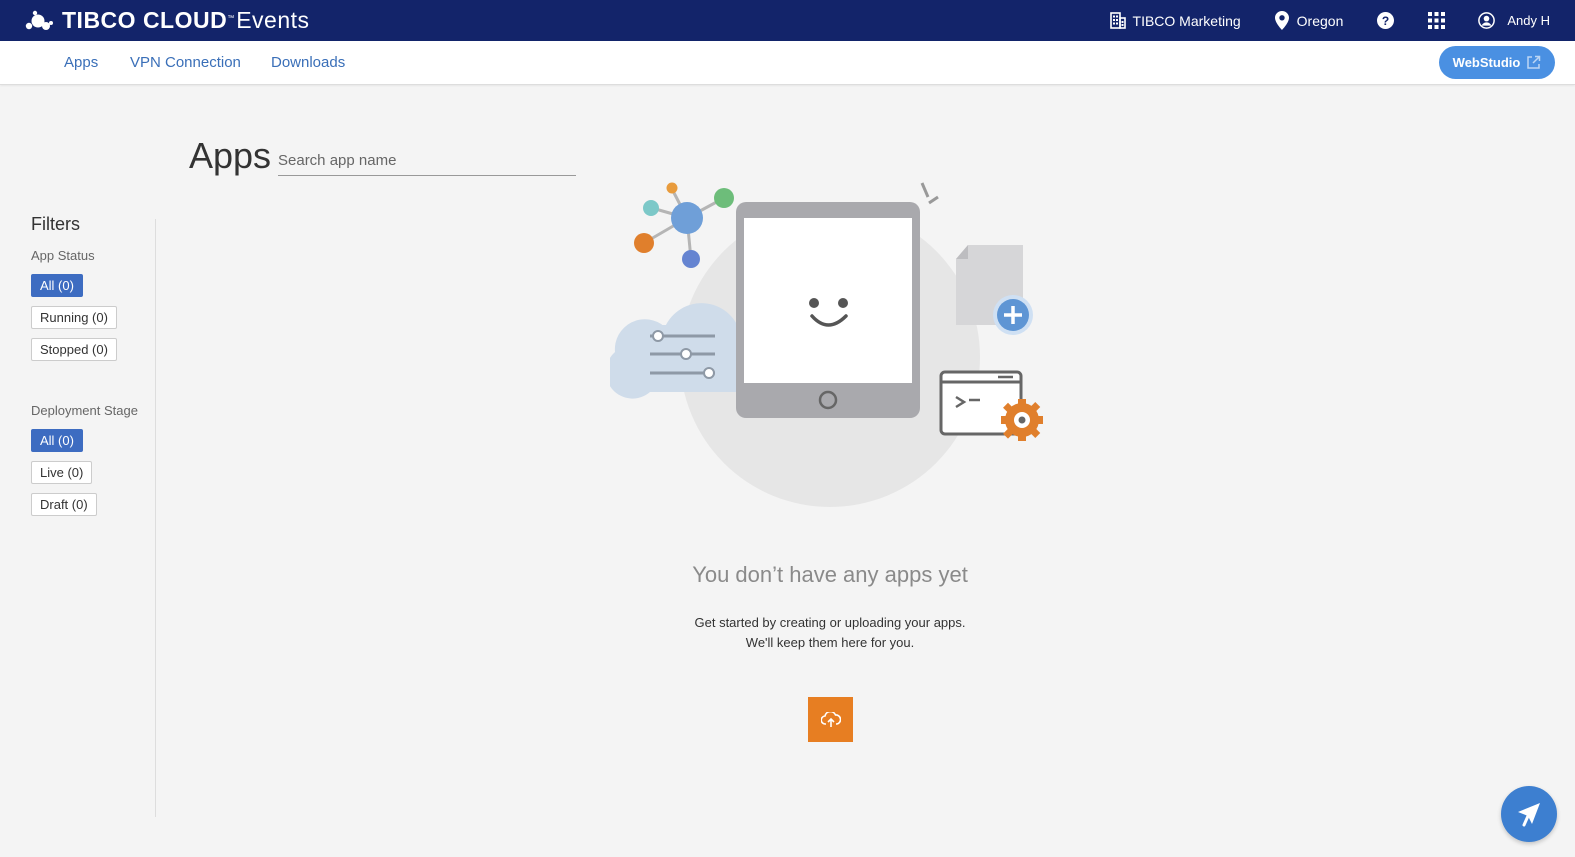  What do you see at coordinates (830, 574) in the screenshot?
I see `empty-state-title: You don’t have any apps yet` at bounding box center [830, 574].